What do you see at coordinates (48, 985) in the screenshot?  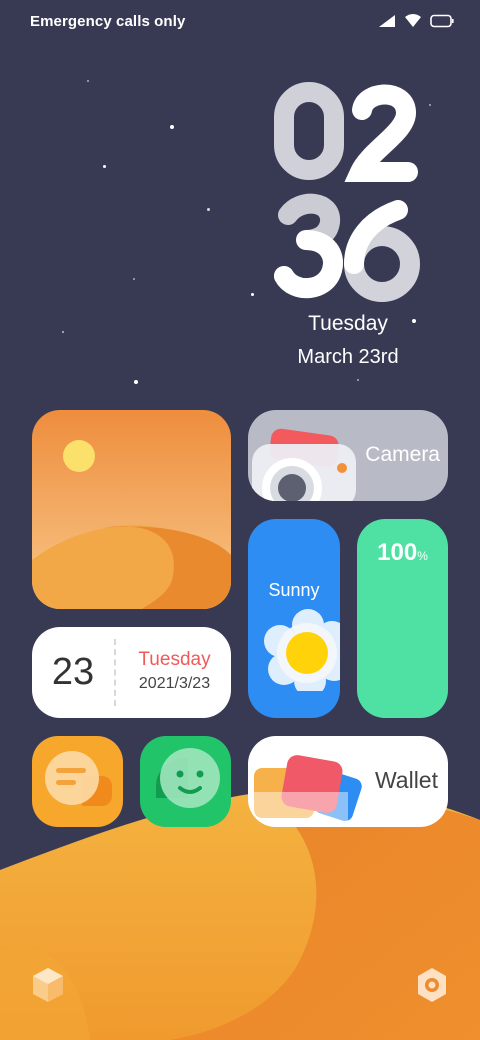 I see `cube-icon` at bounding box center [48, 985].